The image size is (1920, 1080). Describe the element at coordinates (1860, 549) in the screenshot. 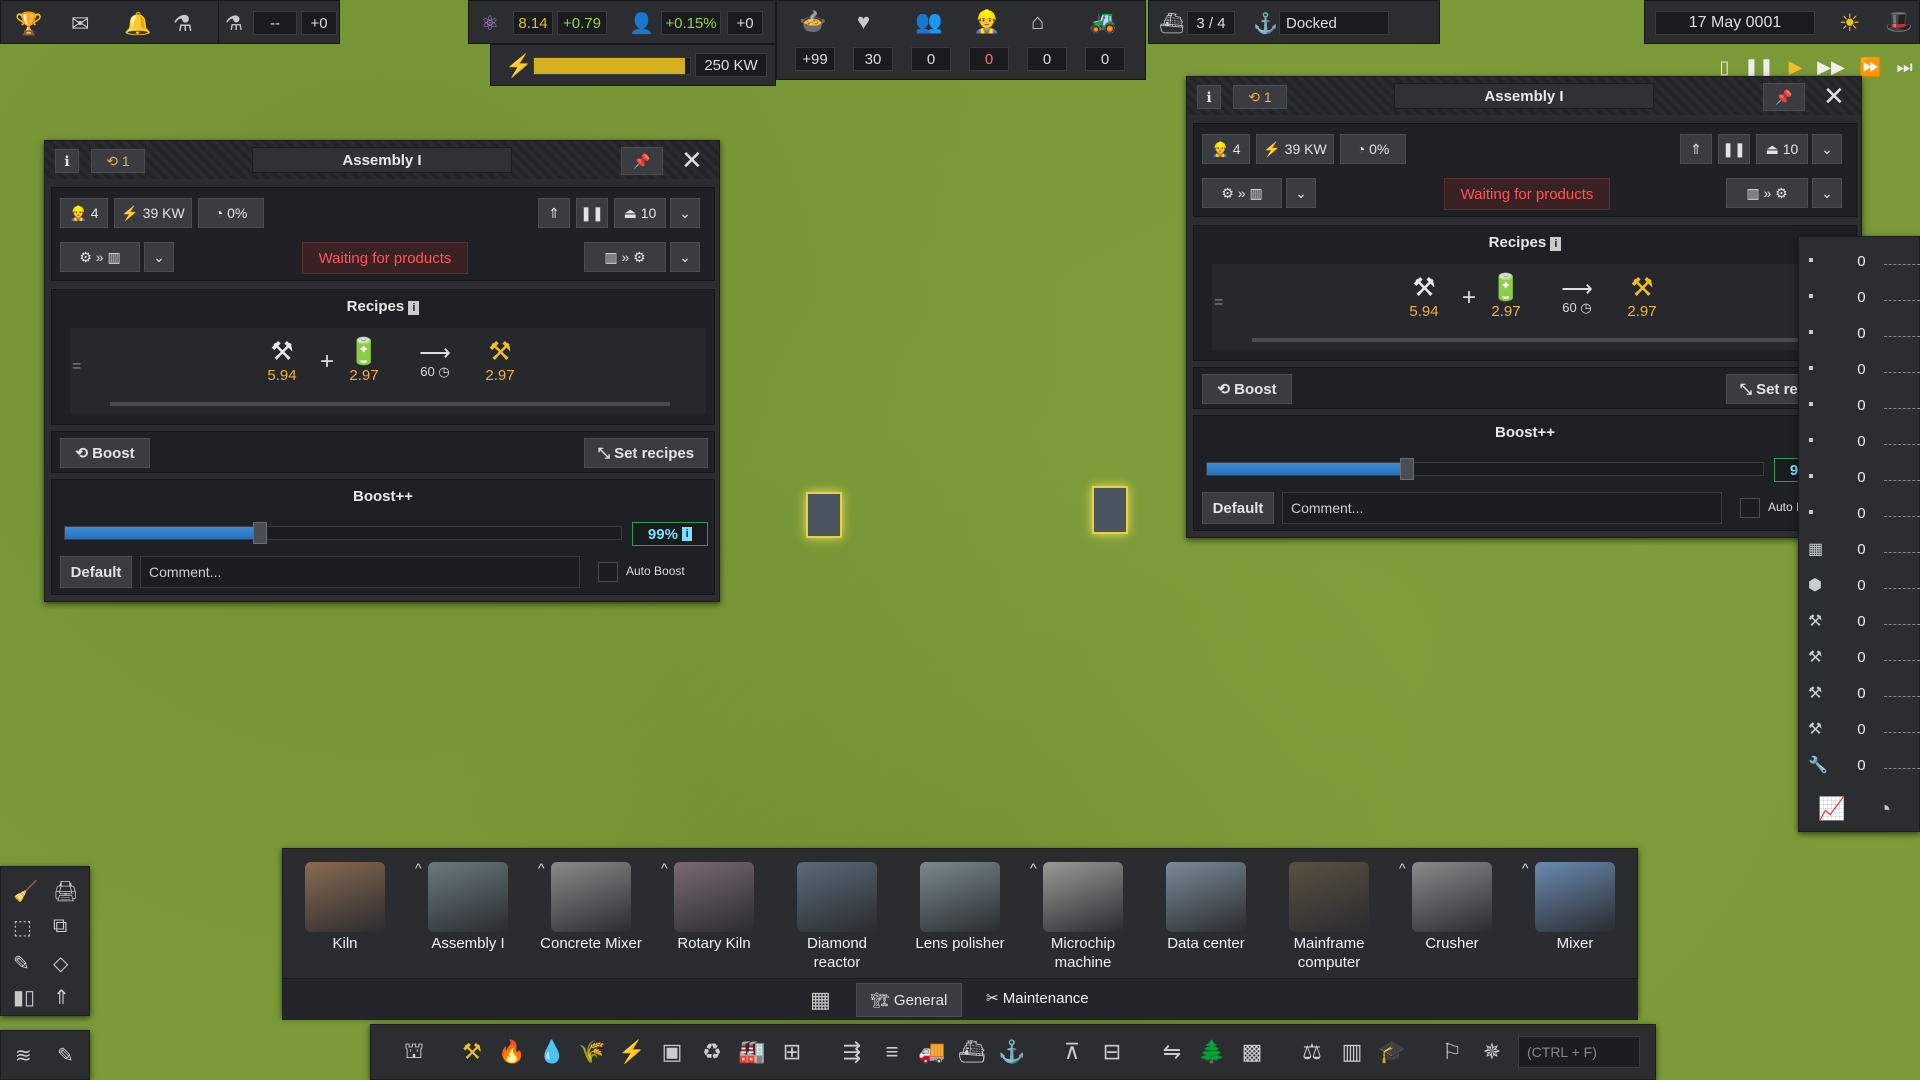

I see `side-stat-row: ▦ 0` at that location.